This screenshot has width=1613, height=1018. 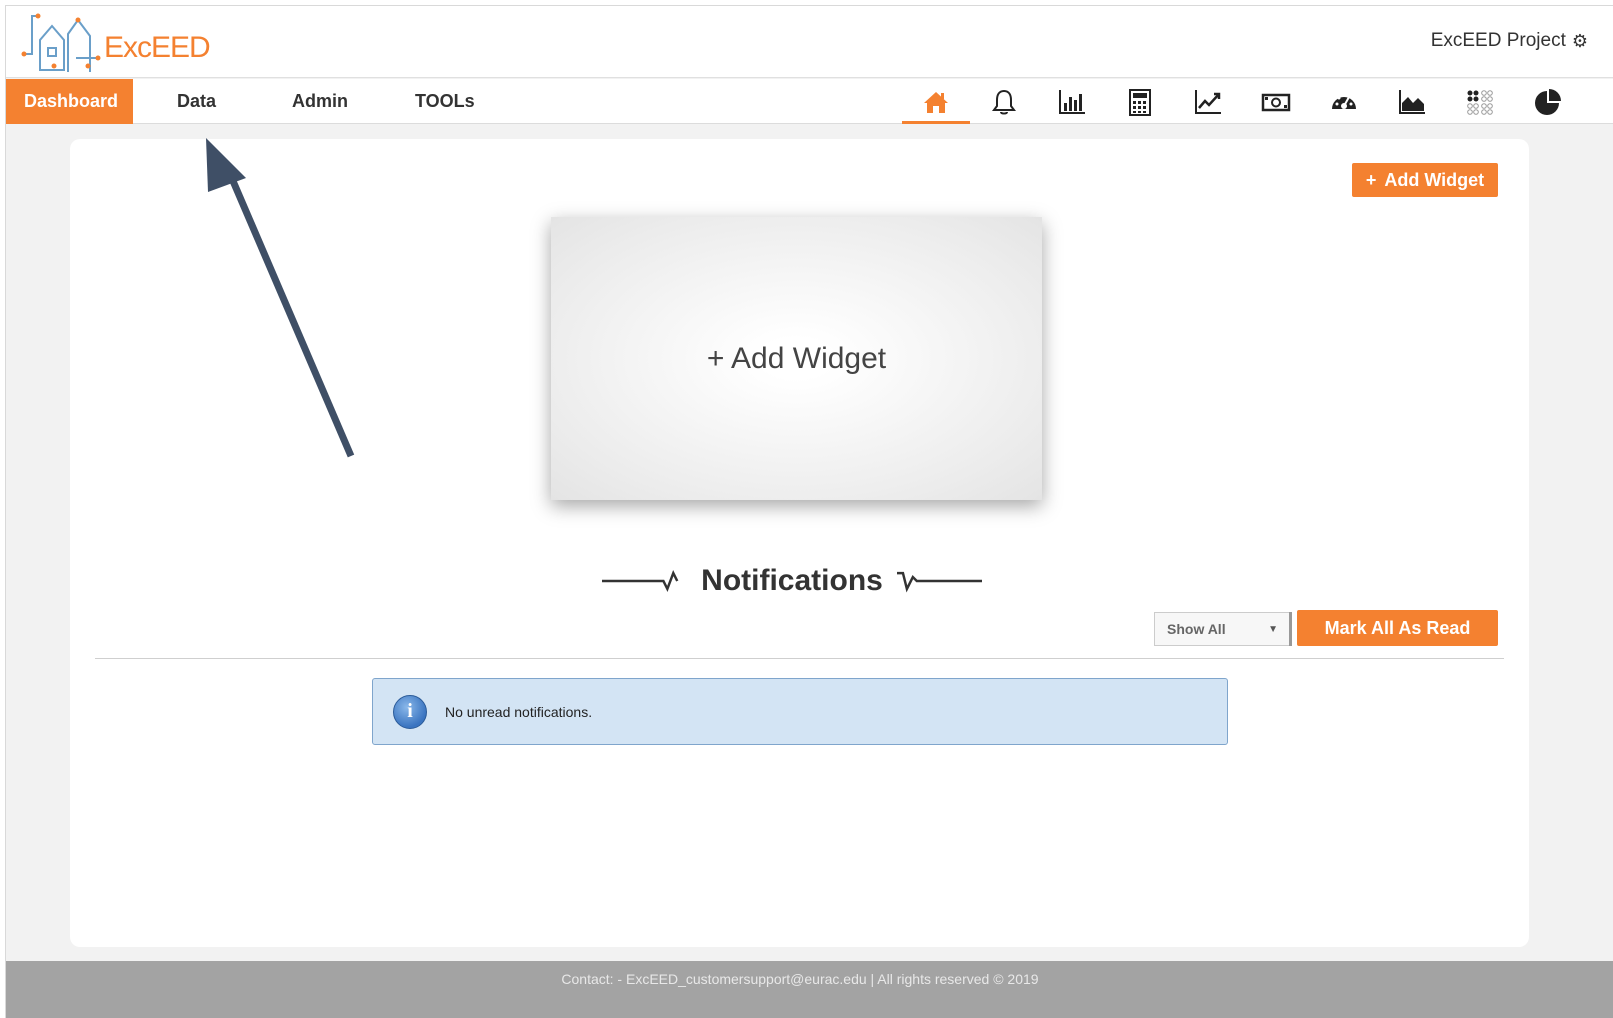 I want to click on pulse-line-right-icon, so click(x=939, y=582).